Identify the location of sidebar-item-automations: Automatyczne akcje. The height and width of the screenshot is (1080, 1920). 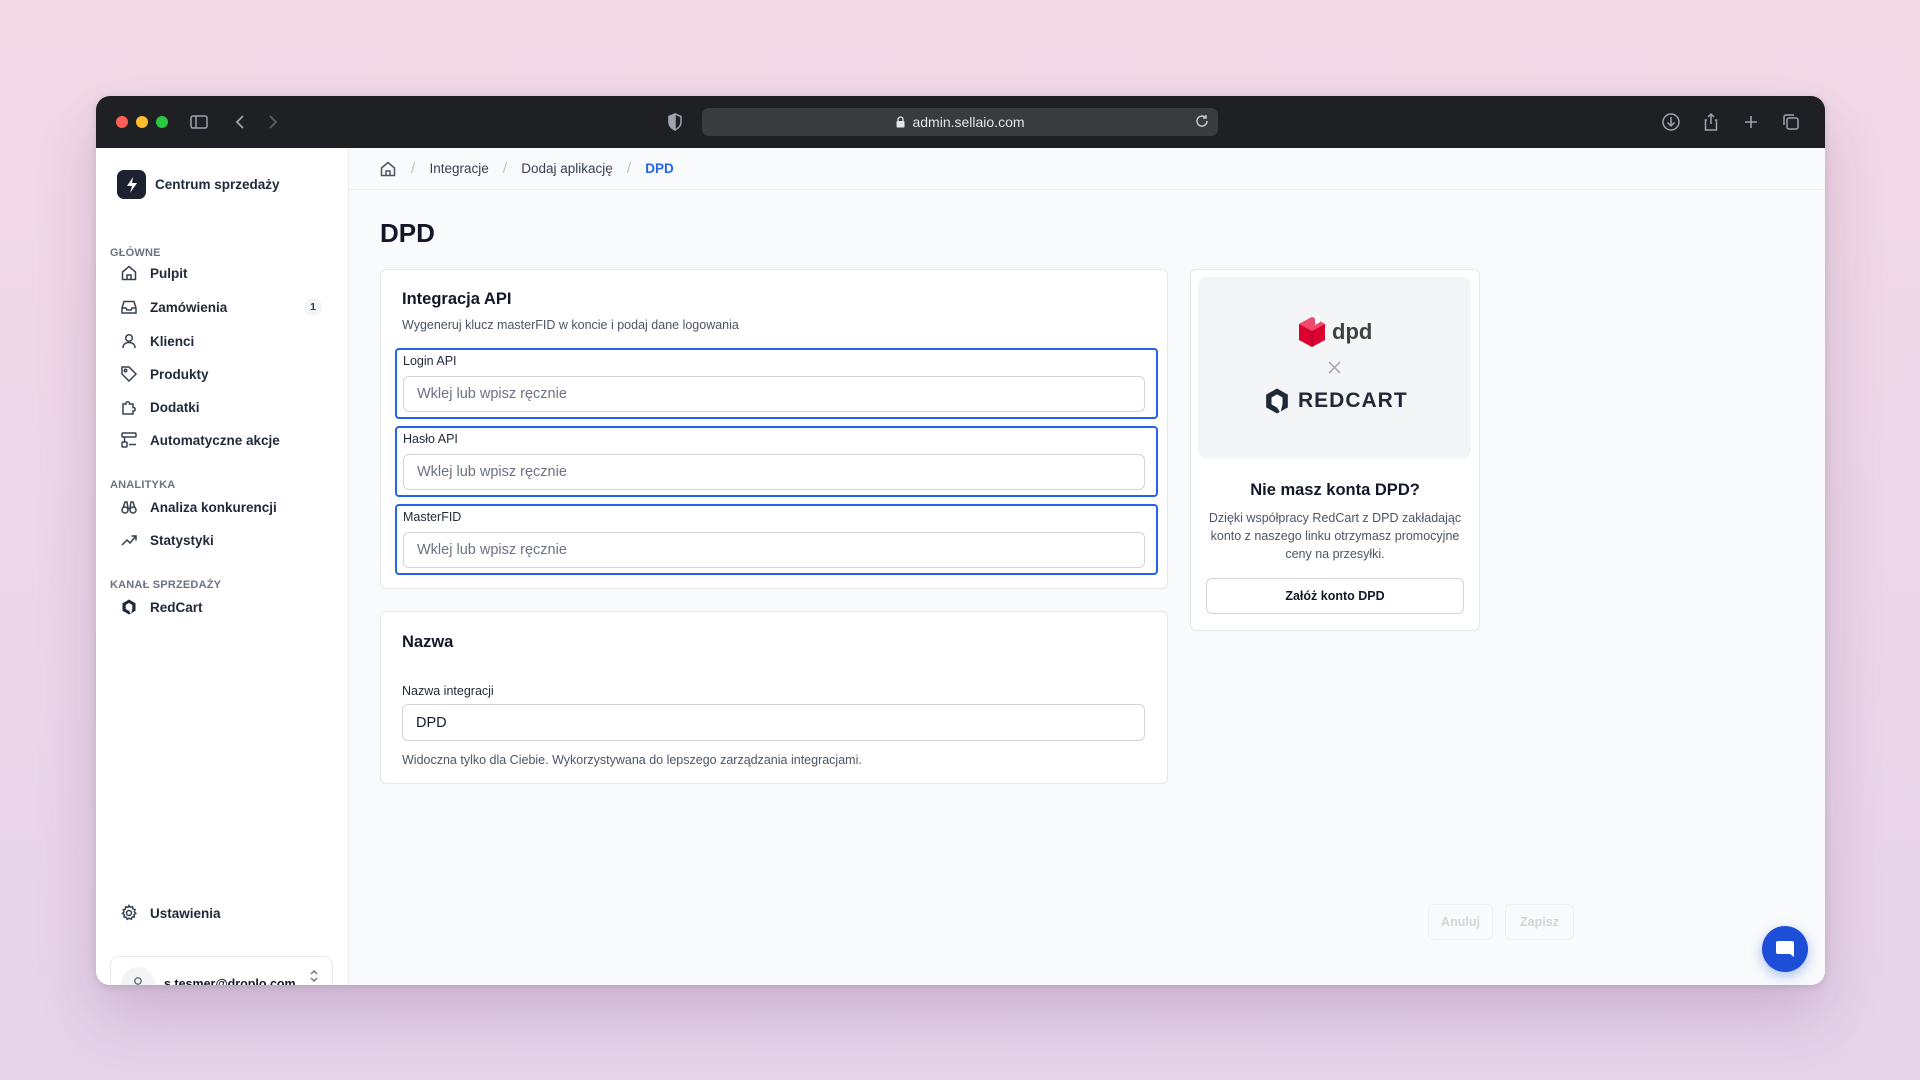
(221, 440).